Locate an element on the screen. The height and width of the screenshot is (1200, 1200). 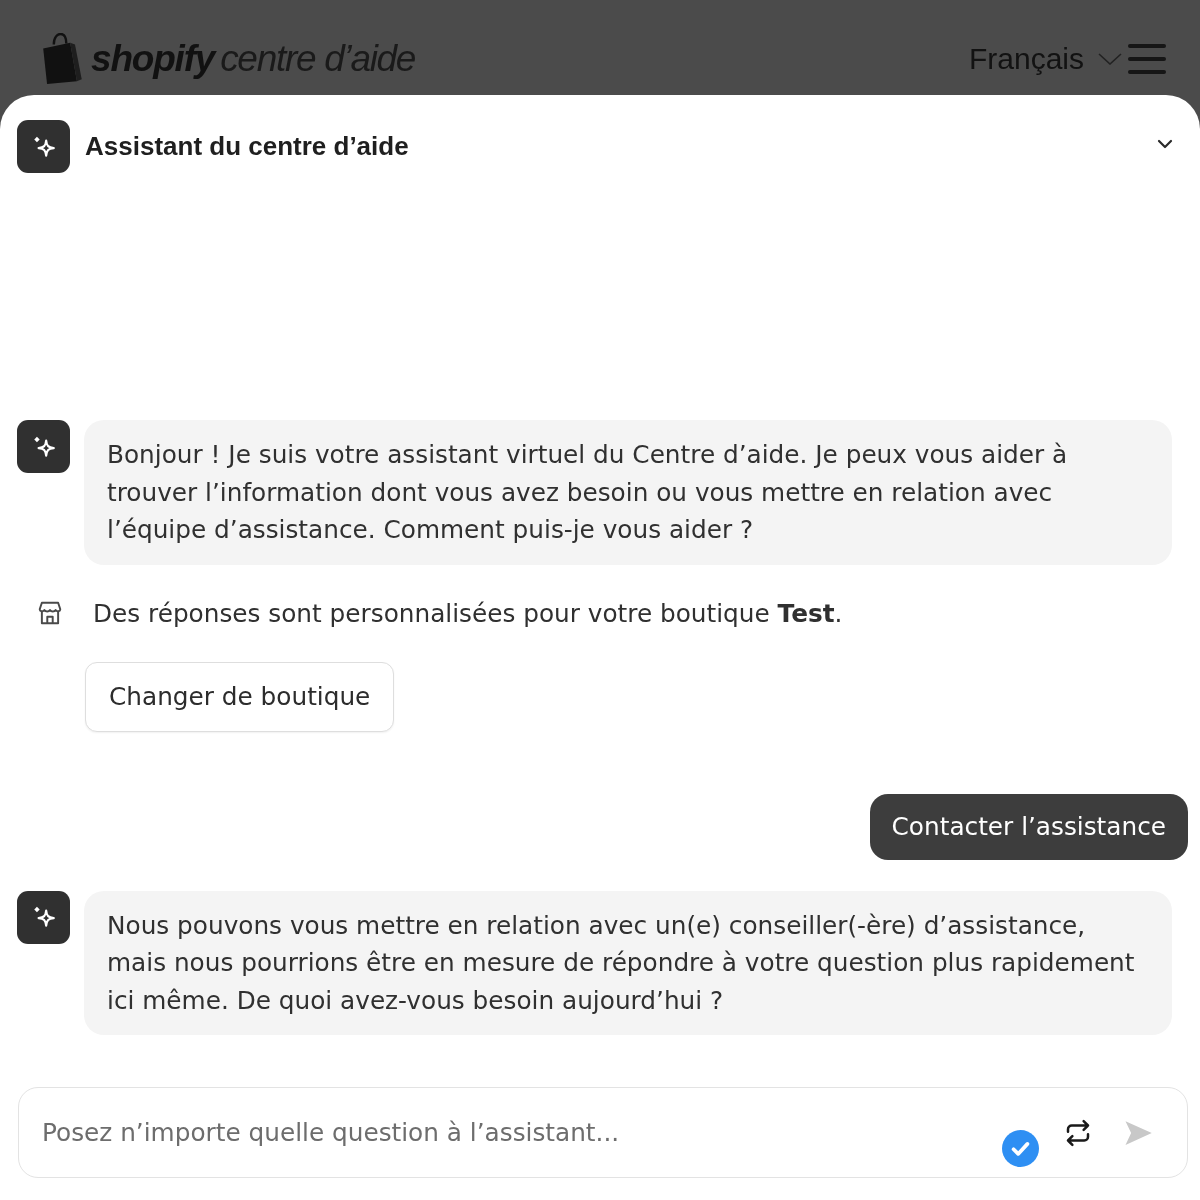
assistant-message: Bonjour ! Je suis votre assistant virtuel du Centre d’aide. Je peux vous aider à trouver l’information dont vous avez besoin ou vous mettre en relation avec l’équipe d’assistance. Comment puis-je vous aider ? is located at coordinates (628, 492).